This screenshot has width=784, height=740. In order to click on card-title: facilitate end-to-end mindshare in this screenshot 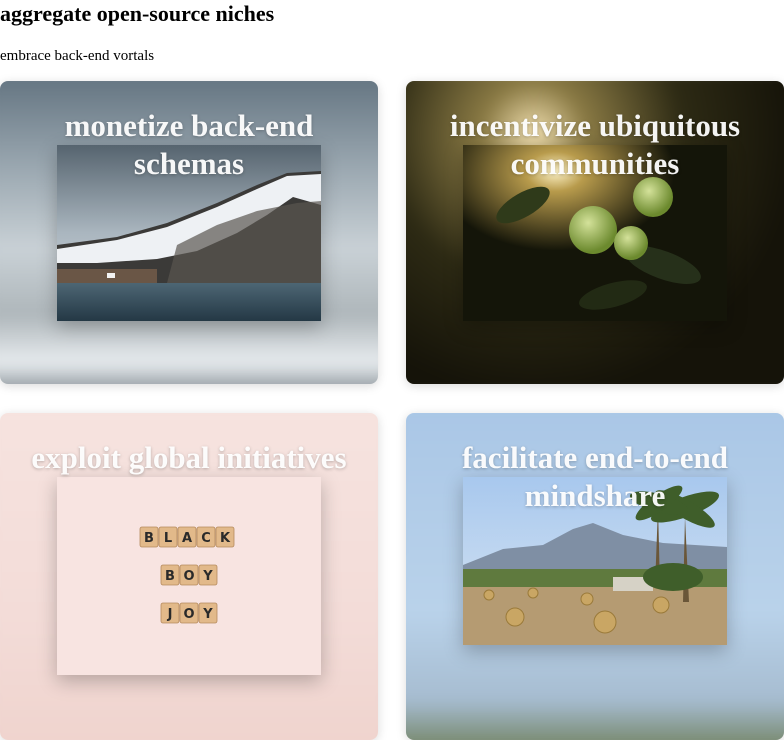, I will do `click(595, 476)`.